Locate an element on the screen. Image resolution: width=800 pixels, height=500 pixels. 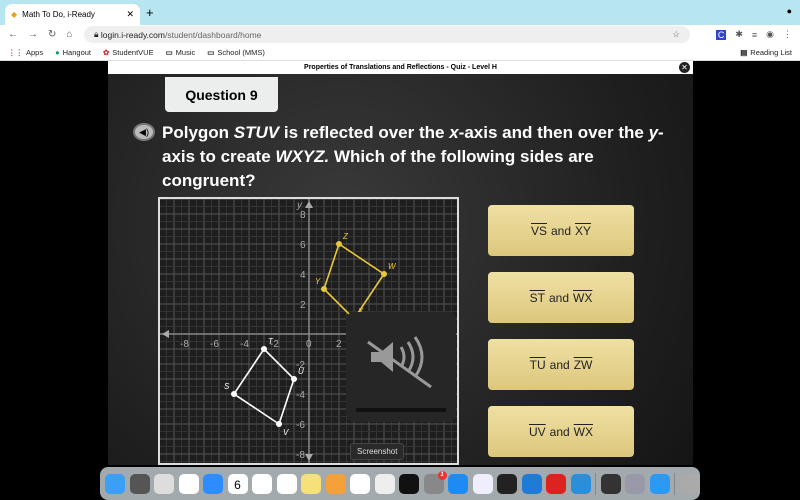
y-tick-label: 6 is located at coordinates (303, 245).